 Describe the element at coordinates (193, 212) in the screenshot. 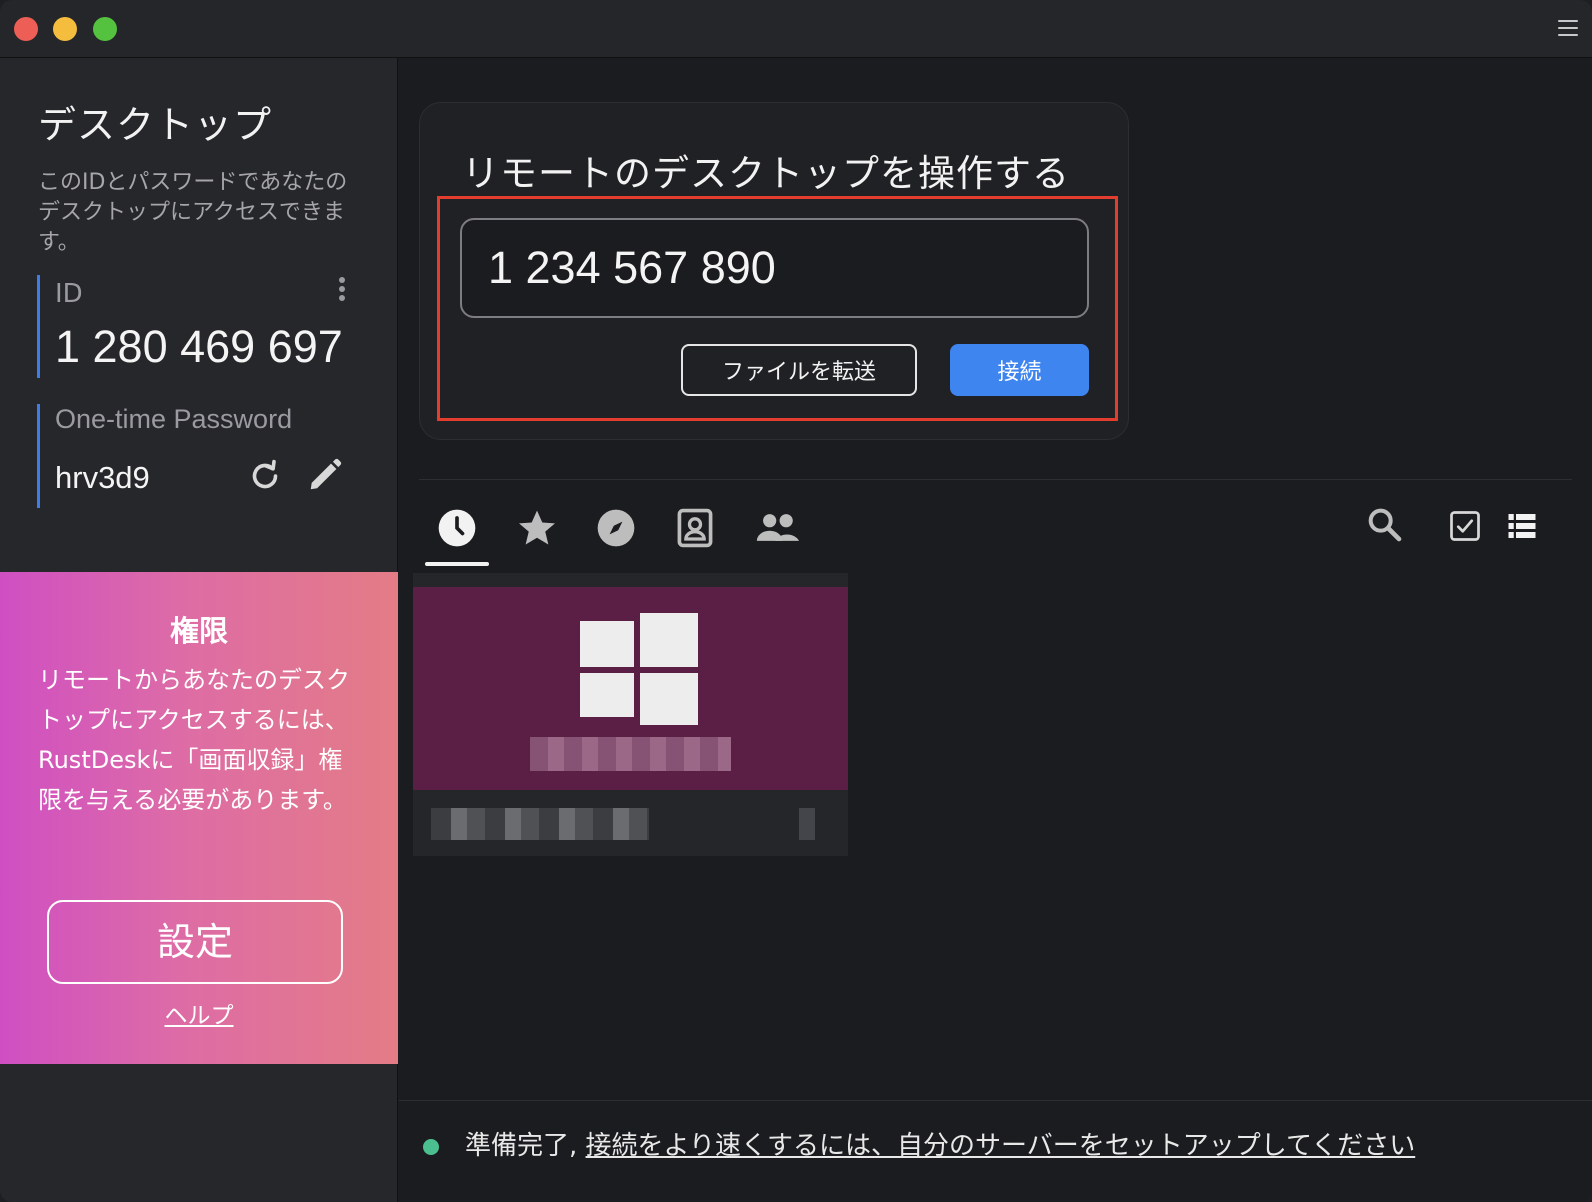

I see `sidebar-description: このIDとパスワードであなたのデスクトップにアクセスできます。` at that location.